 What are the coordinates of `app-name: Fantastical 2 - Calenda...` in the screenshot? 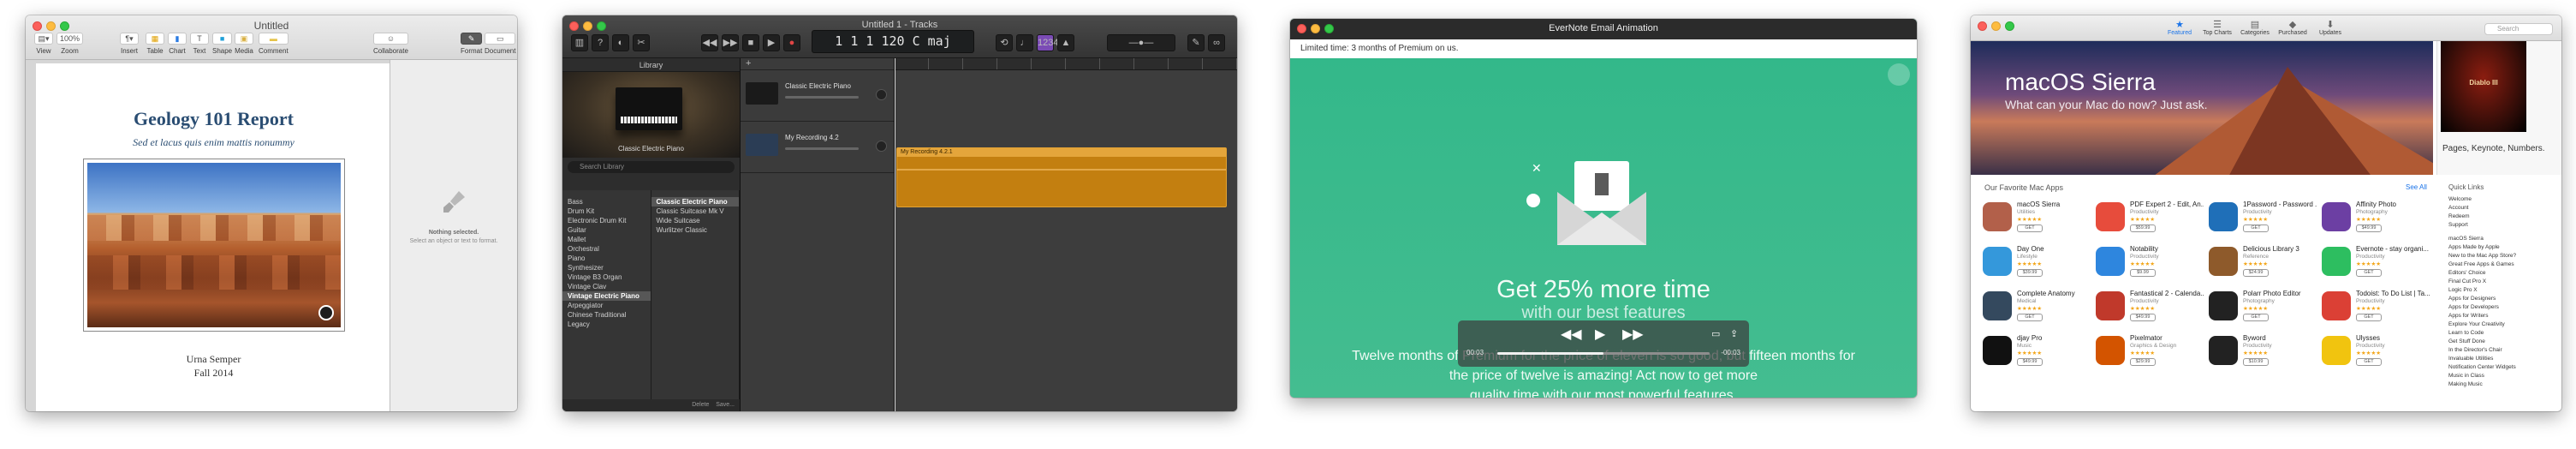 It's located at (2167, 293).